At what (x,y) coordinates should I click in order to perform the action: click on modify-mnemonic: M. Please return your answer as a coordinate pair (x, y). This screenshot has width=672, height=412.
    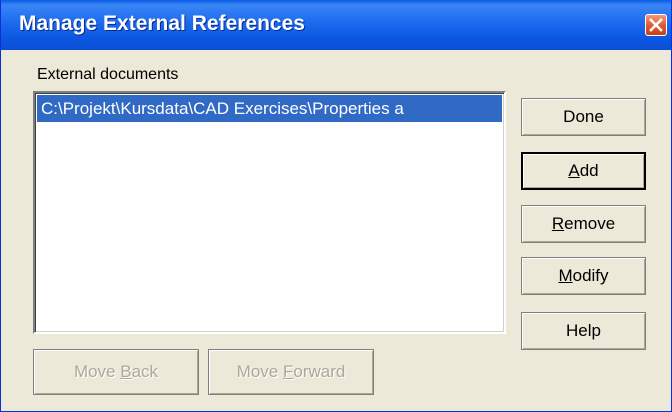
    Looking at the image, I should click on (565, 275).